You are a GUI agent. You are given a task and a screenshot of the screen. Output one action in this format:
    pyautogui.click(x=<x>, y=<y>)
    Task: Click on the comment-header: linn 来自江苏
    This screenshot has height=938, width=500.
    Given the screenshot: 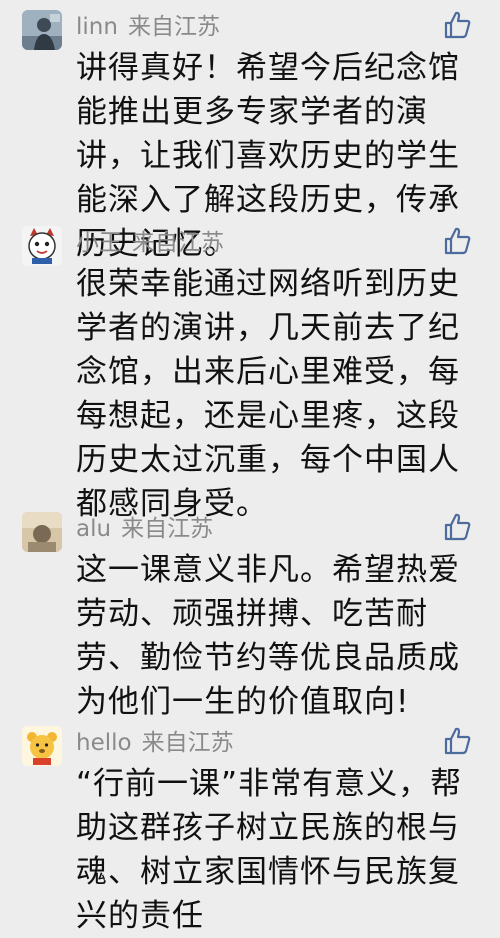 What is the action you would take?
    pyautogui.click(x=148, y=27)
    